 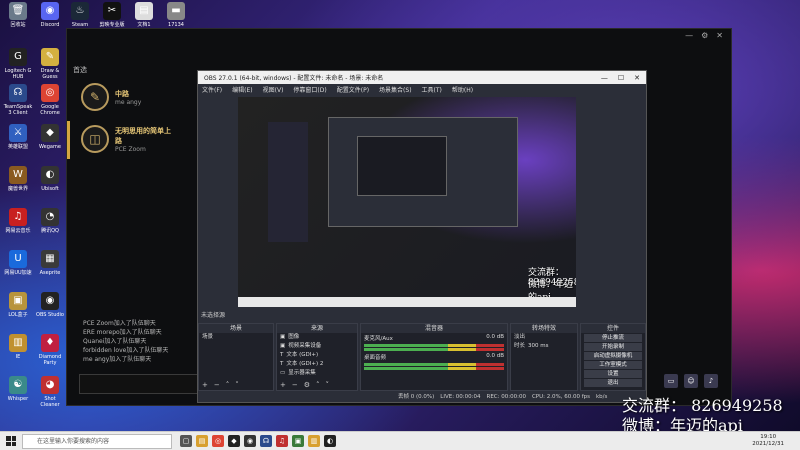 I want to click on taskbar-clock: 19:10 2021/12/31, so click(x=768, y=441).